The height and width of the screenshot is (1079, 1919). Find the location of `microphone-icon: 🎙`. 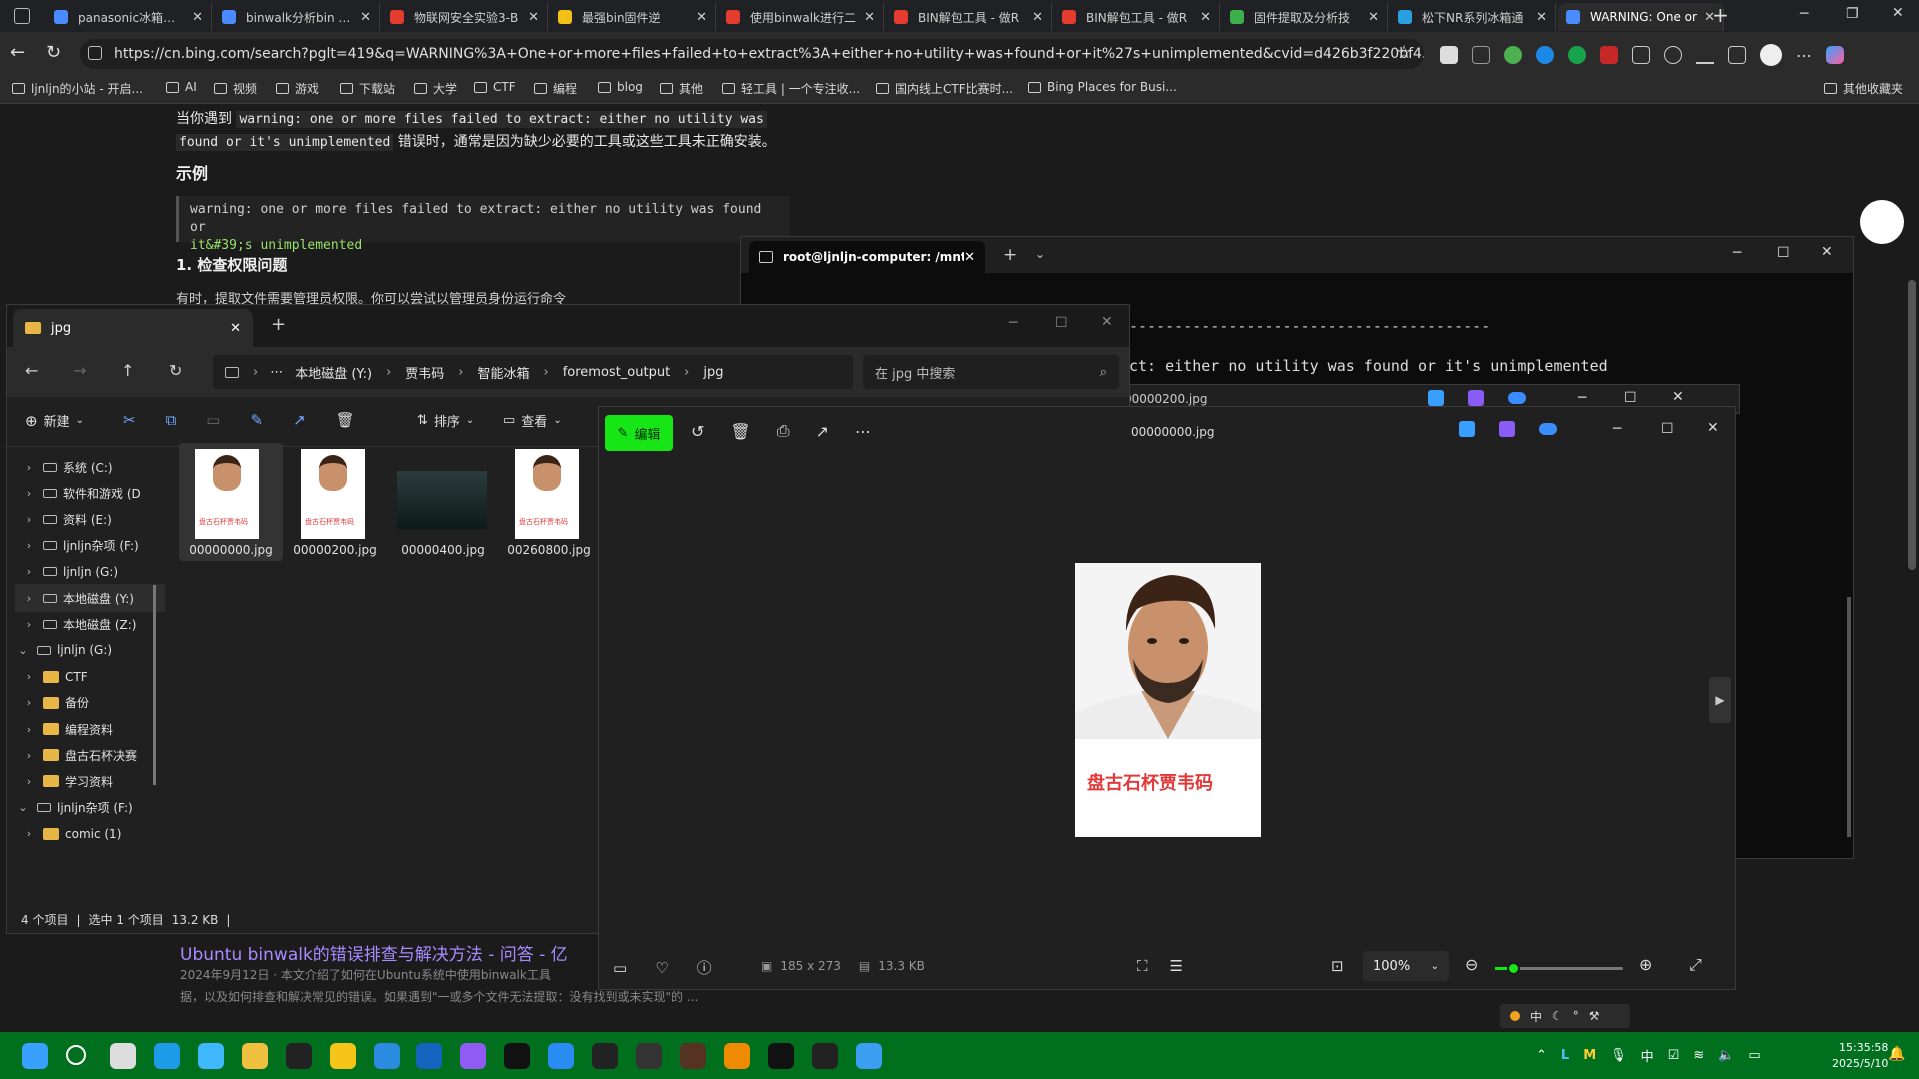

microphone-icon: 🎙 is located at coordinates (1618, 1055).